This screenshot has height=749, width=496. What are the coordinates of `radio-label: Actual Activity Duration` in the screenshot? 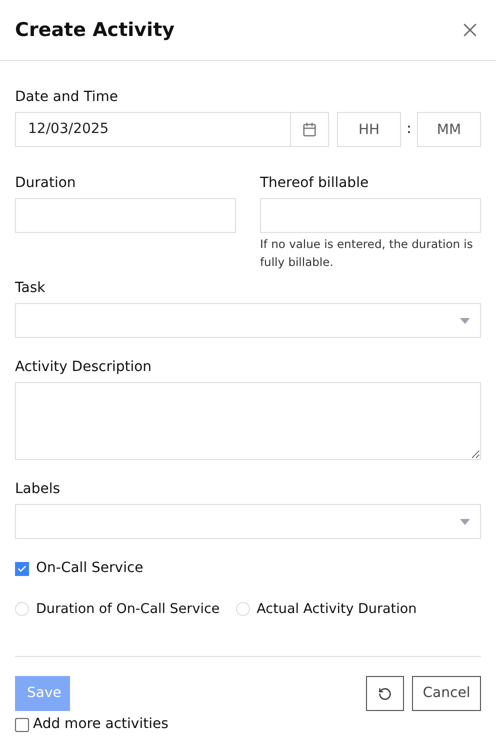 It's located at (336, 609).